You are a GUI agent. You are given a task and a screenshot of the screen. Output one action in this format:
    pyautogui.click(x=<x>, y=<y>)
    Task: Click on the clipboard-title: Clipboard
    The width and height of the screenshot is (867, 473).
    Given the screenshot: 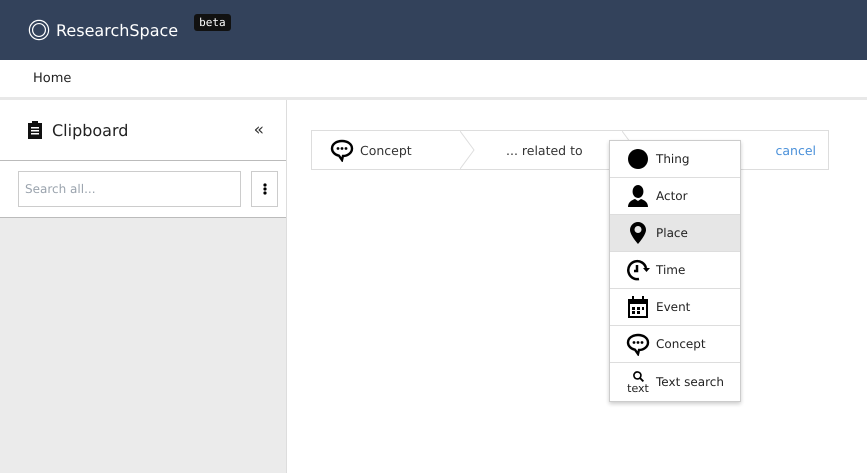 What is the action you would take?
    pyautogui.click(x=91, y=130)
    